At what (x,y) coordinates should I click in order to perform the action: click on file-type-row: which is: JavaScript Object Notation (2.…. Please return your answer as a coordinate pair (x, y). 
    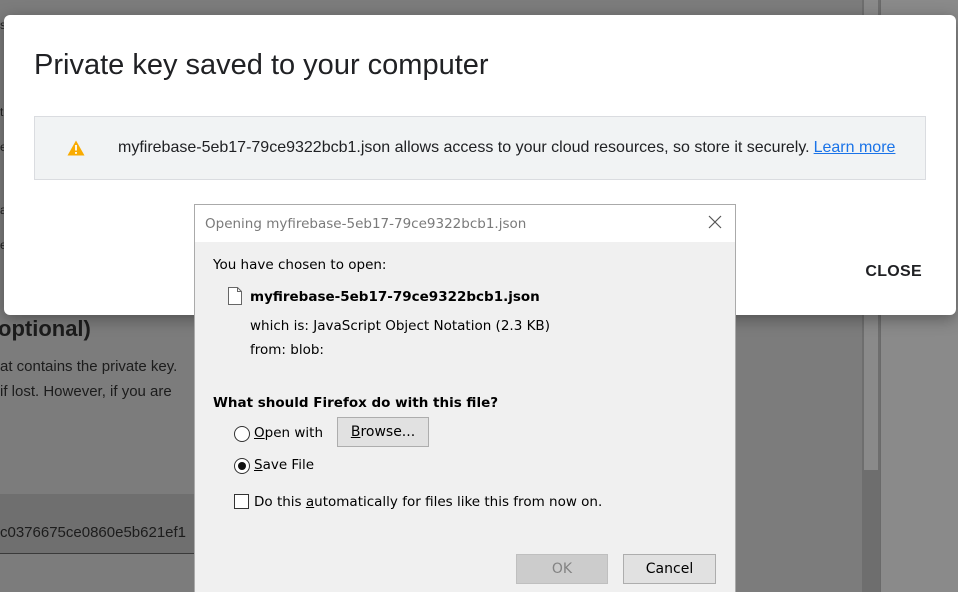
    Looking at the image, I should click on (400, 326).